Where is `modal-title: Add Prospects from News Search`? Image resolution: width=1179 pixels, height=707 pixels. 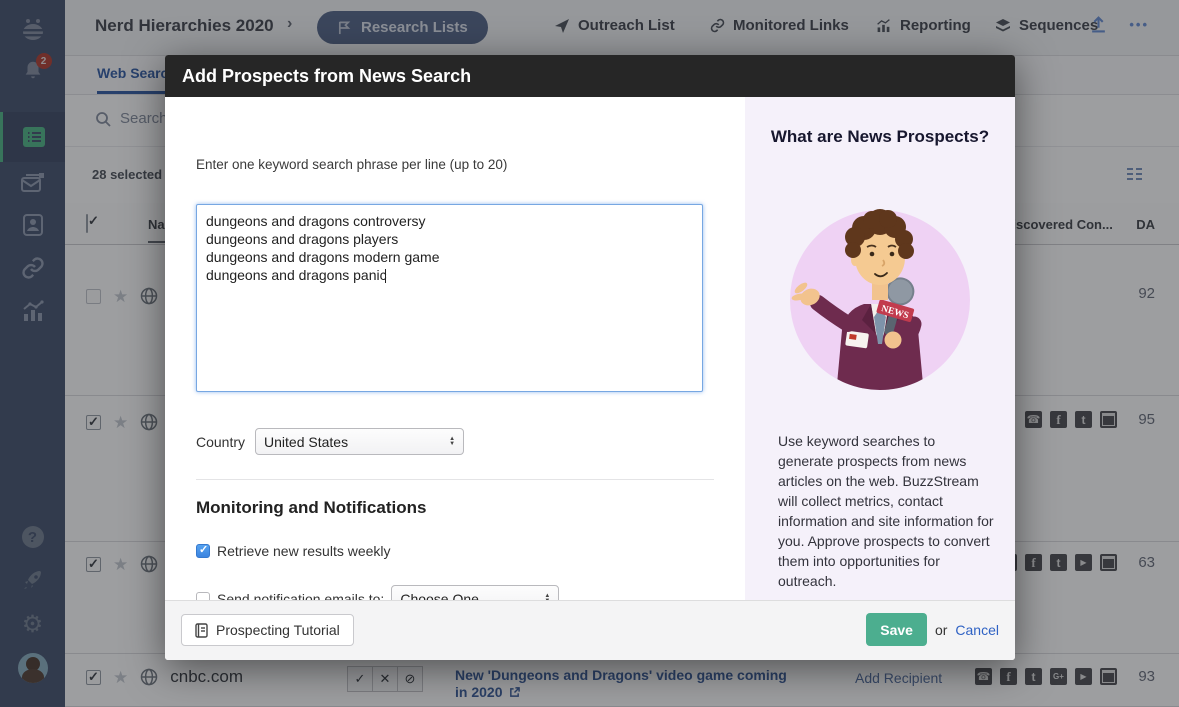 modal-title: Add Prospects from News Search is located at coordinates (327, 75).